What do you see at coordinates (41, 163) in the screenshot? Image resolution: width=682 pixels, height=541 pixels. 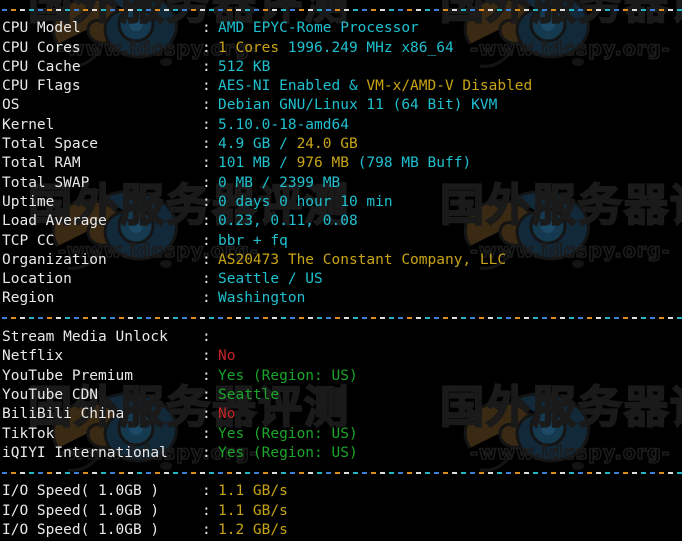 I see `row-label: Total RAM` at bounding box center [41, 163].